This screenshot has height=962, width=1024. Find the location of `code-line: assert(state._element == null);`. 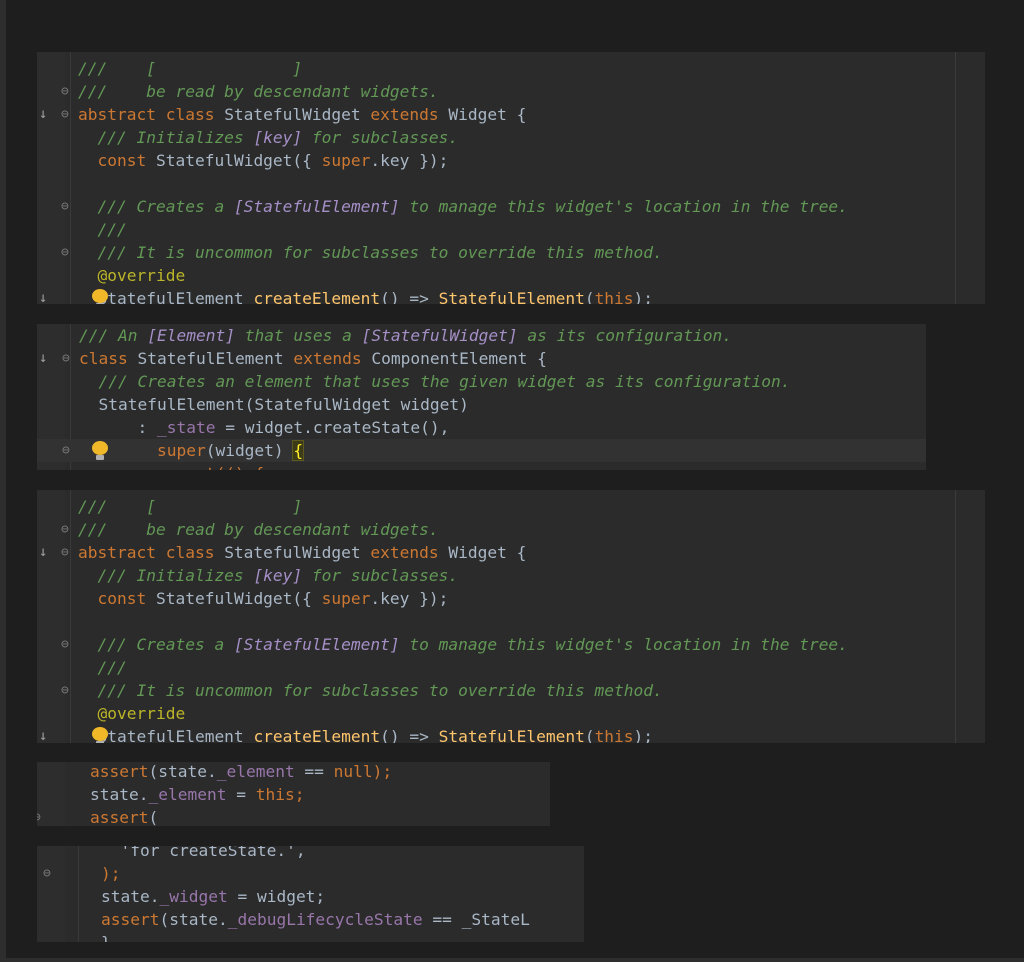

code-line: assert(state._element == null); is located at coordinates (293, 772).